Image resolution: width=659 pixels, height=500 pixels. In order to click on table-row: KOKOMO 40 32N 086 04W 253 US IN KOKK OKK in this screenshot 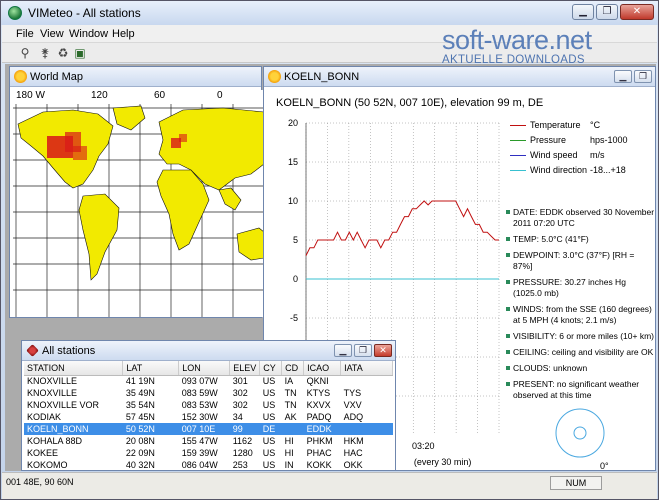, I will do `click(208, 465)`.